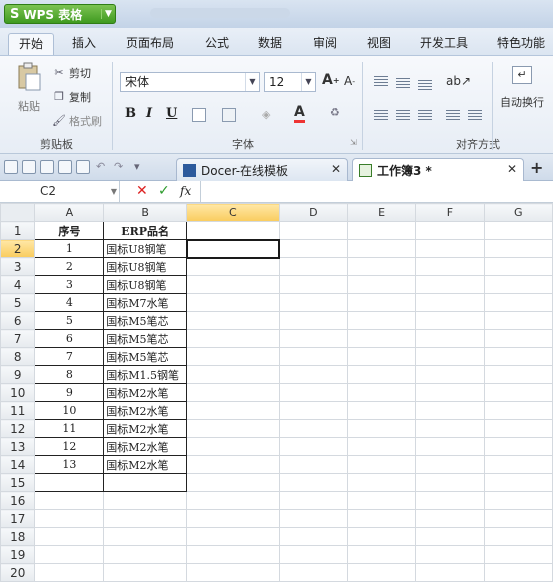 This screenshot has height=587, width=553. Describe the element at coordinates (69, 428) in the screenshot. I see `cell: 11` at that location.